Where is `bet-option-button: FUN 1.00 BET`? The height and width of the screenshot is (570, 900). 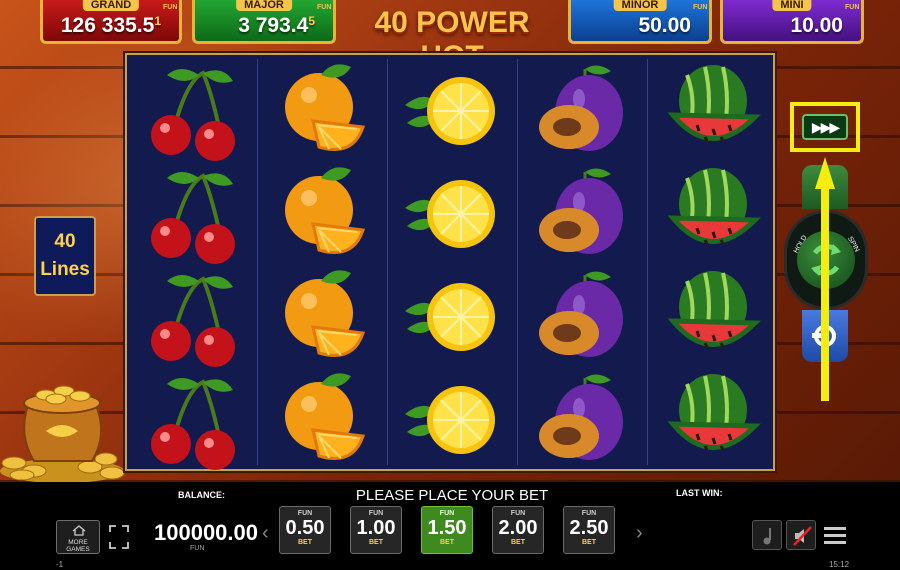 bet-option-button: FUN 1.00 BET is located at coordinates (376, 530).